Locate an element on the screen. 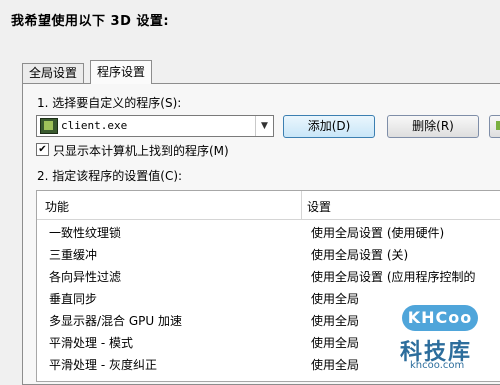 This screenshot has width=500, height=385. program-icon is located at coordinates (49, 126).